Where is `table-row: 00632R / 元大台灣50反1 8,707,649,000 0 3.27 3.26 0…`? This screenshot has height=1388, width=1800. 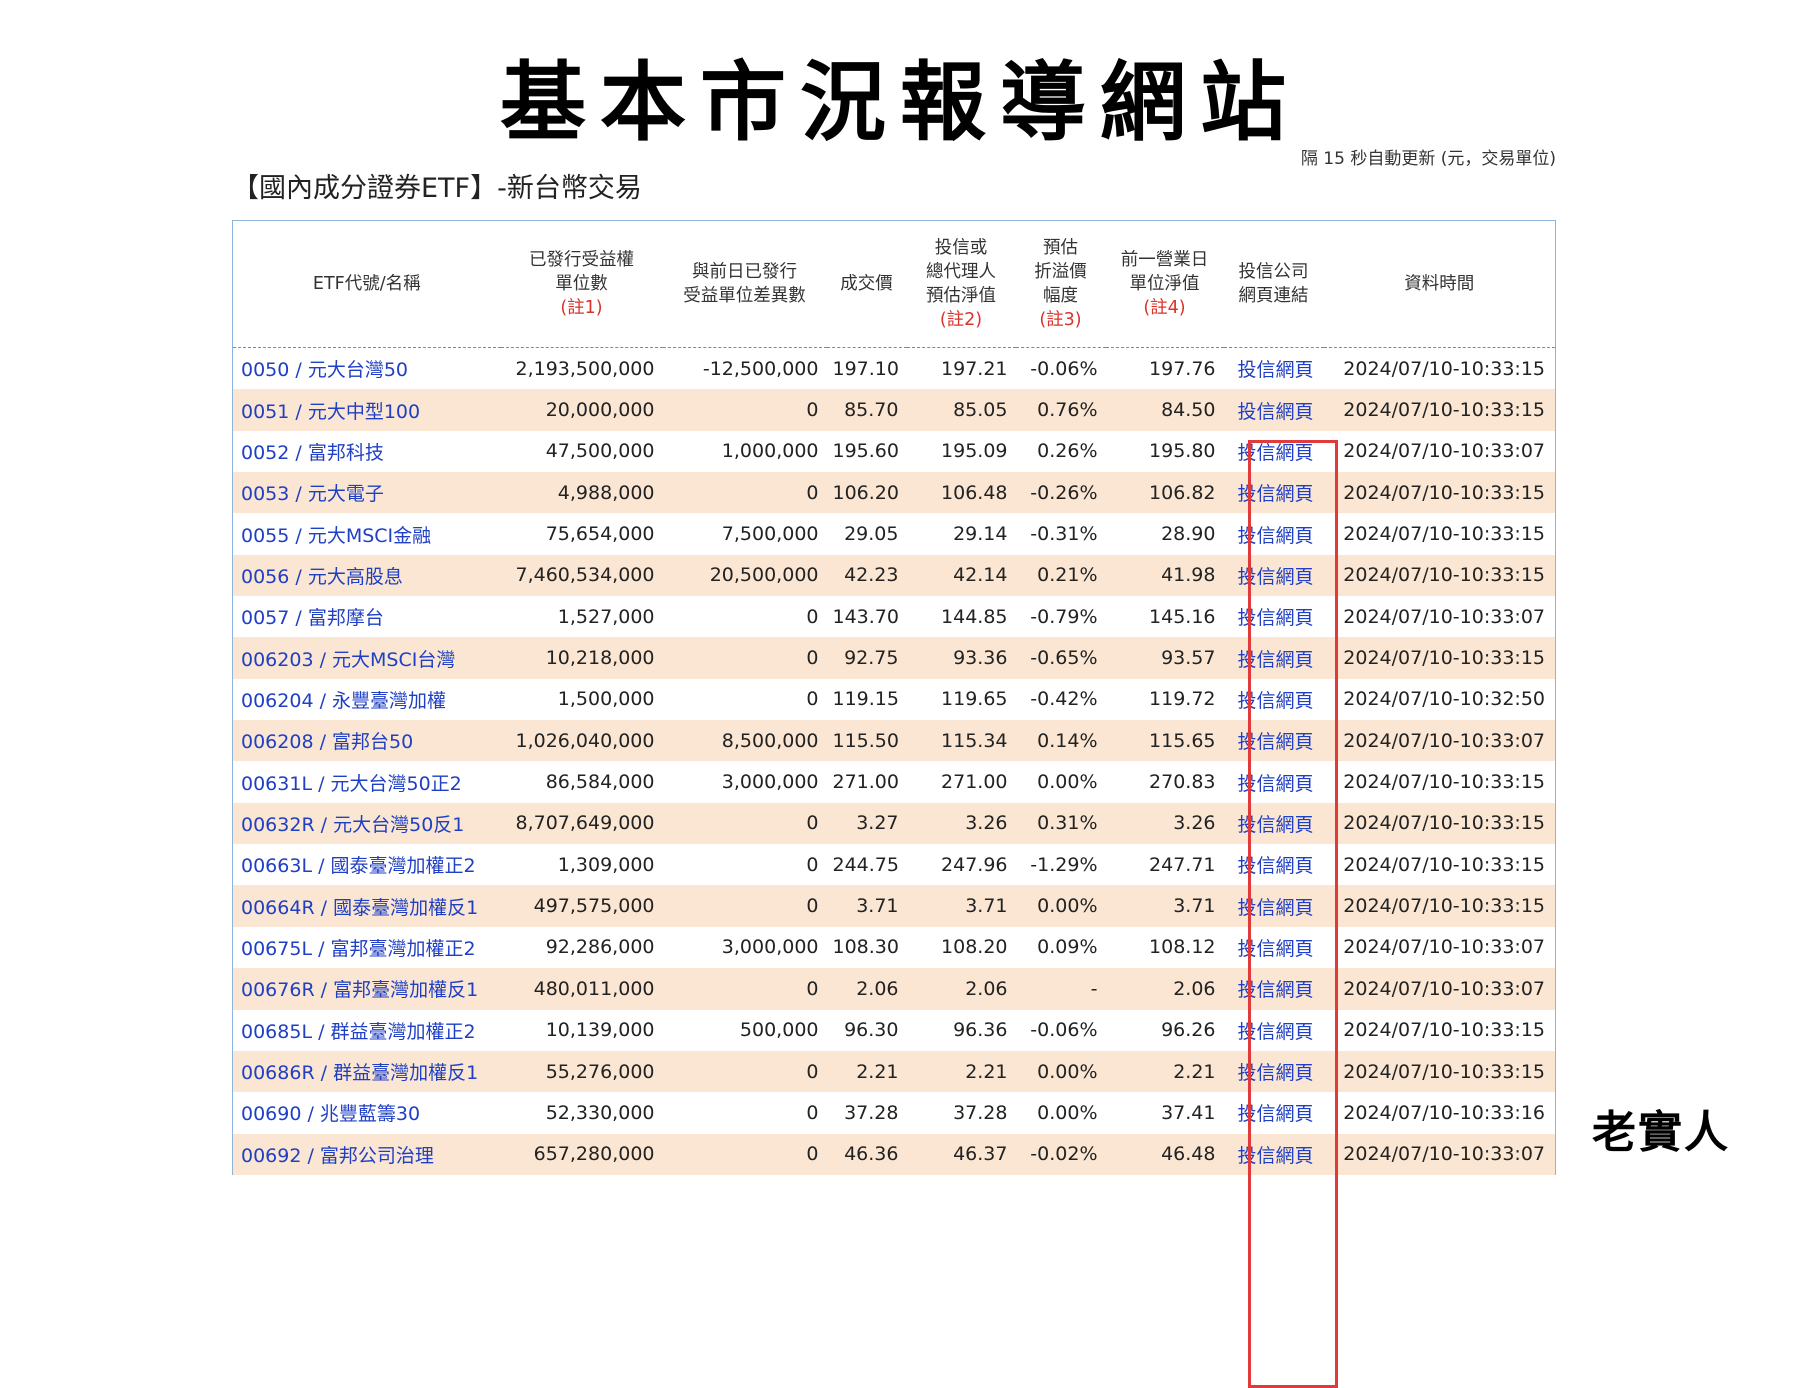 table-row: 00632R / 元大台灣50反1 8,707,649,000 0 3.27 3.26 0… is located at coordinates (894, 823).